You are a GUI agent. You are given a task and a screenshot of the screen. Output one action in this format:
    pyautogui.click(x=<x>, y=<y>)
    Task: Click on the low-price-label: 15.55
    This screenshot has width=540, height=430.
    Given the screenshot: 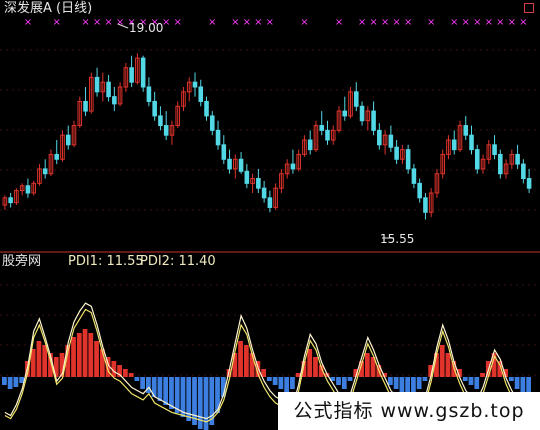 What is the action you would take?
    pyautogui.click(x=397, y=239)
    